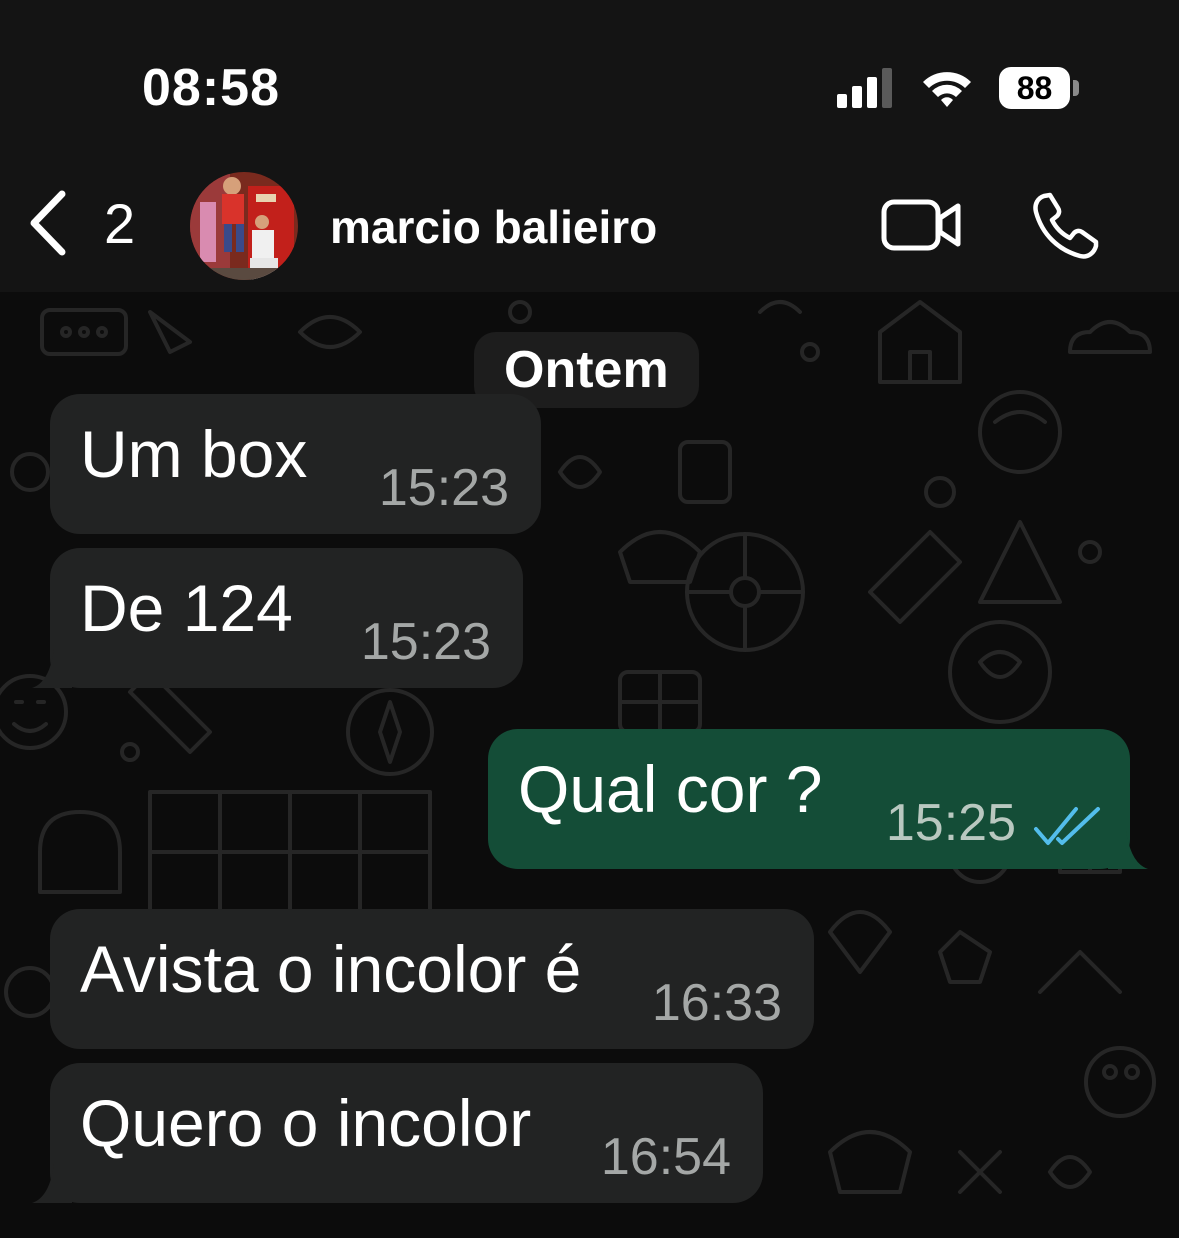  I want to click on back-button: 2, so click(79, 223).